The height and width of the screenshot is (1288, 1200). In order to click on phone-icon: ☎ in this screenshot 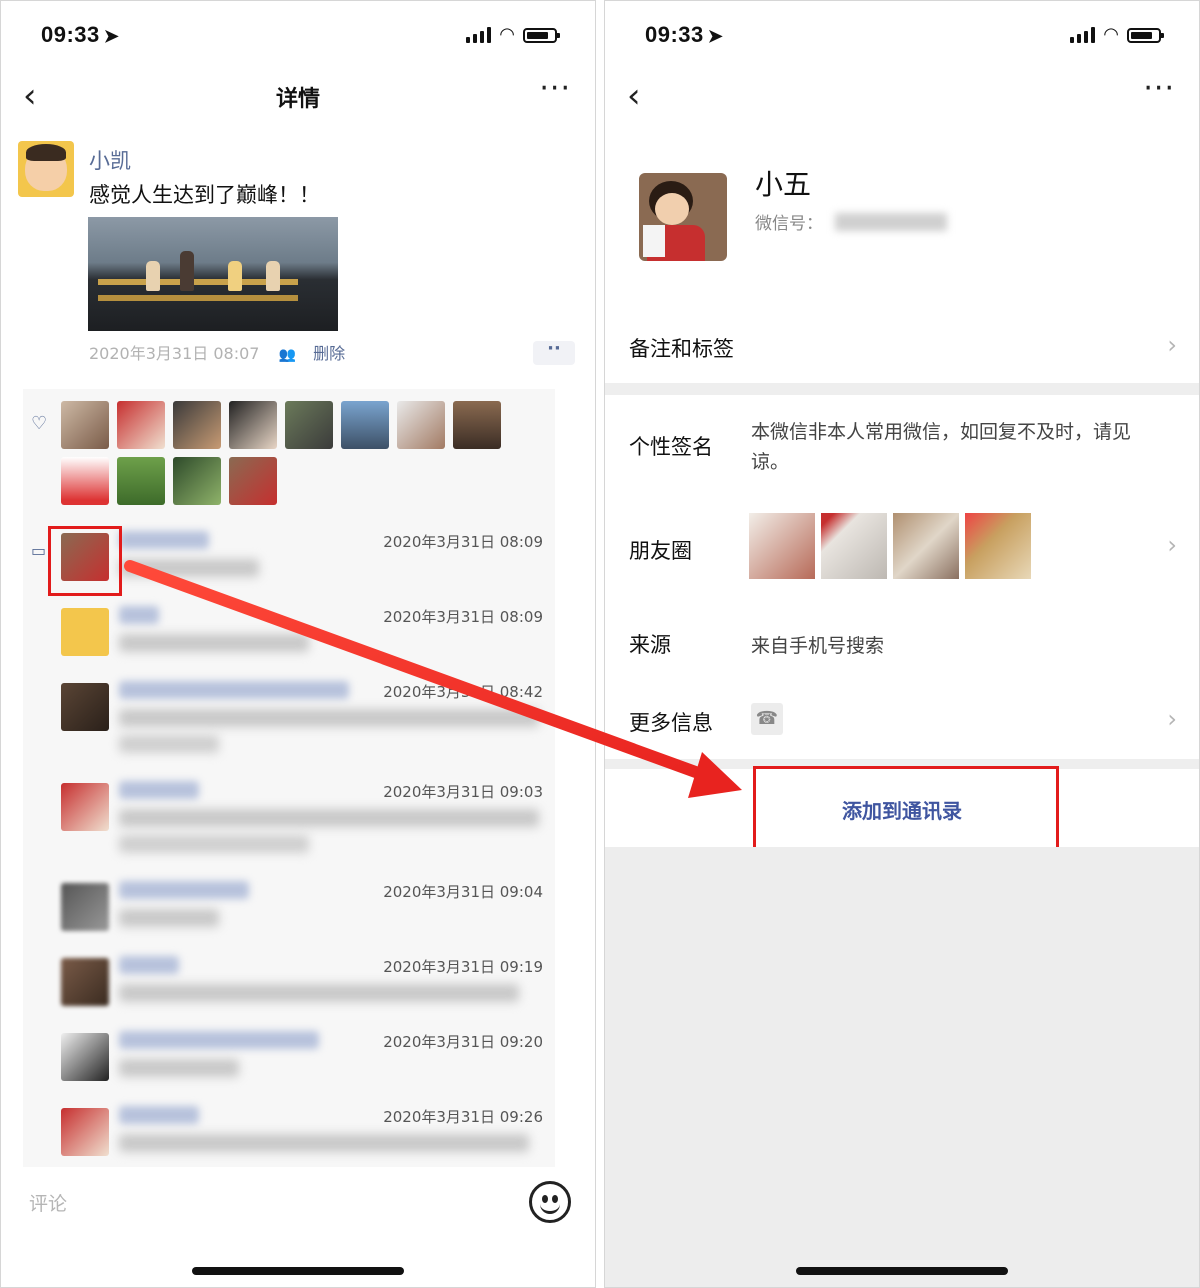, I will do `click(767, 719)`.